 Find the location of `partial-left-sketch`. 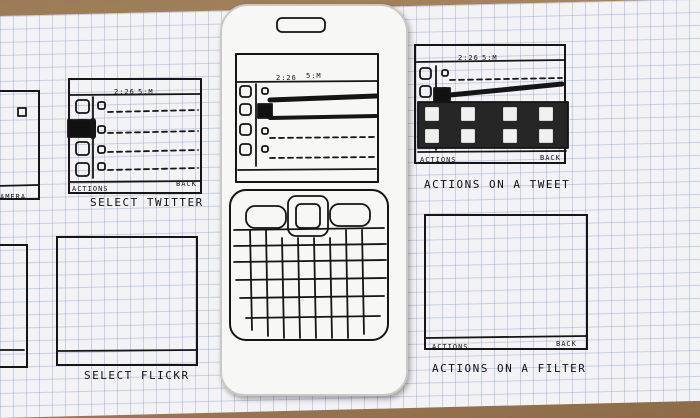

partial-left-sketch is located at coordinates (19, 229).